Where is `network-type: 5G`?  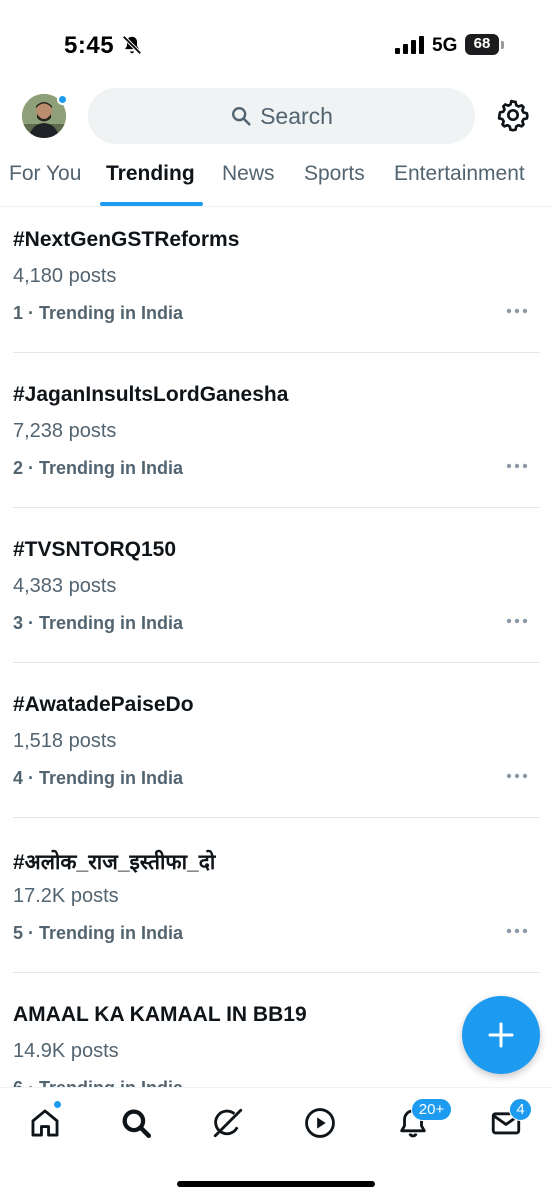 network-type: 5G is located at coordinates (445, 45).